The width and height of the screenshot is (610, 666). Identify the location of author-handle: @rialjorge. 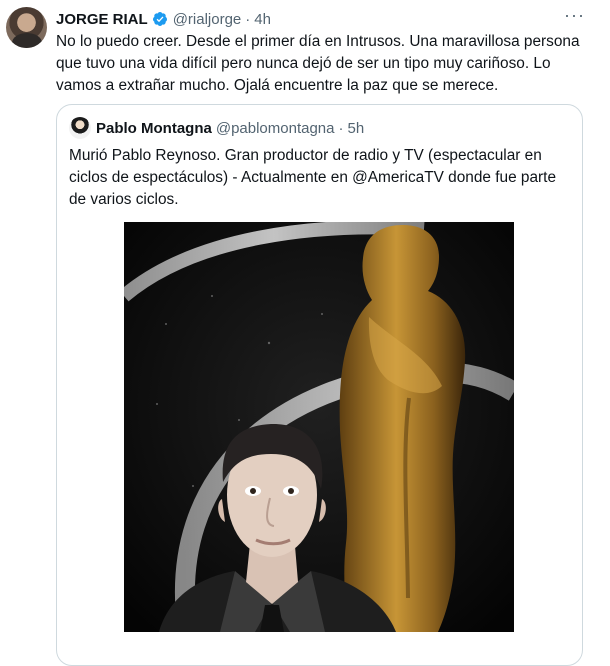
(207, 19).